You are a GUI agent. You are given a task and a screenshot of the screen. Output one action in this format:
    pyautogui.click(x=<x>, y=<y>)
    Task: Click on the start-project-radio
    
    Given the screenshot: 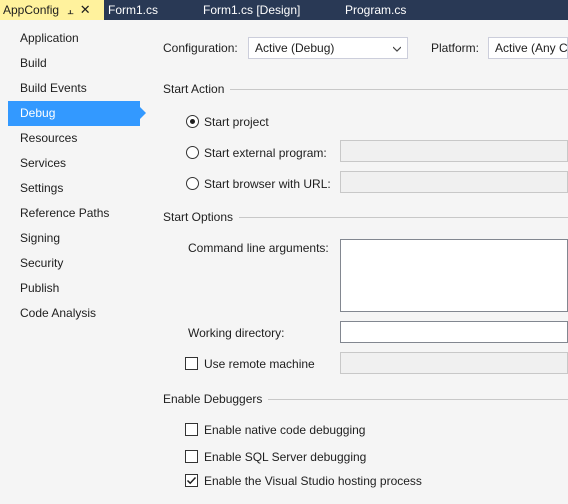 What is the action you would take?
    pyautogui.click(x=192, y=121)
    